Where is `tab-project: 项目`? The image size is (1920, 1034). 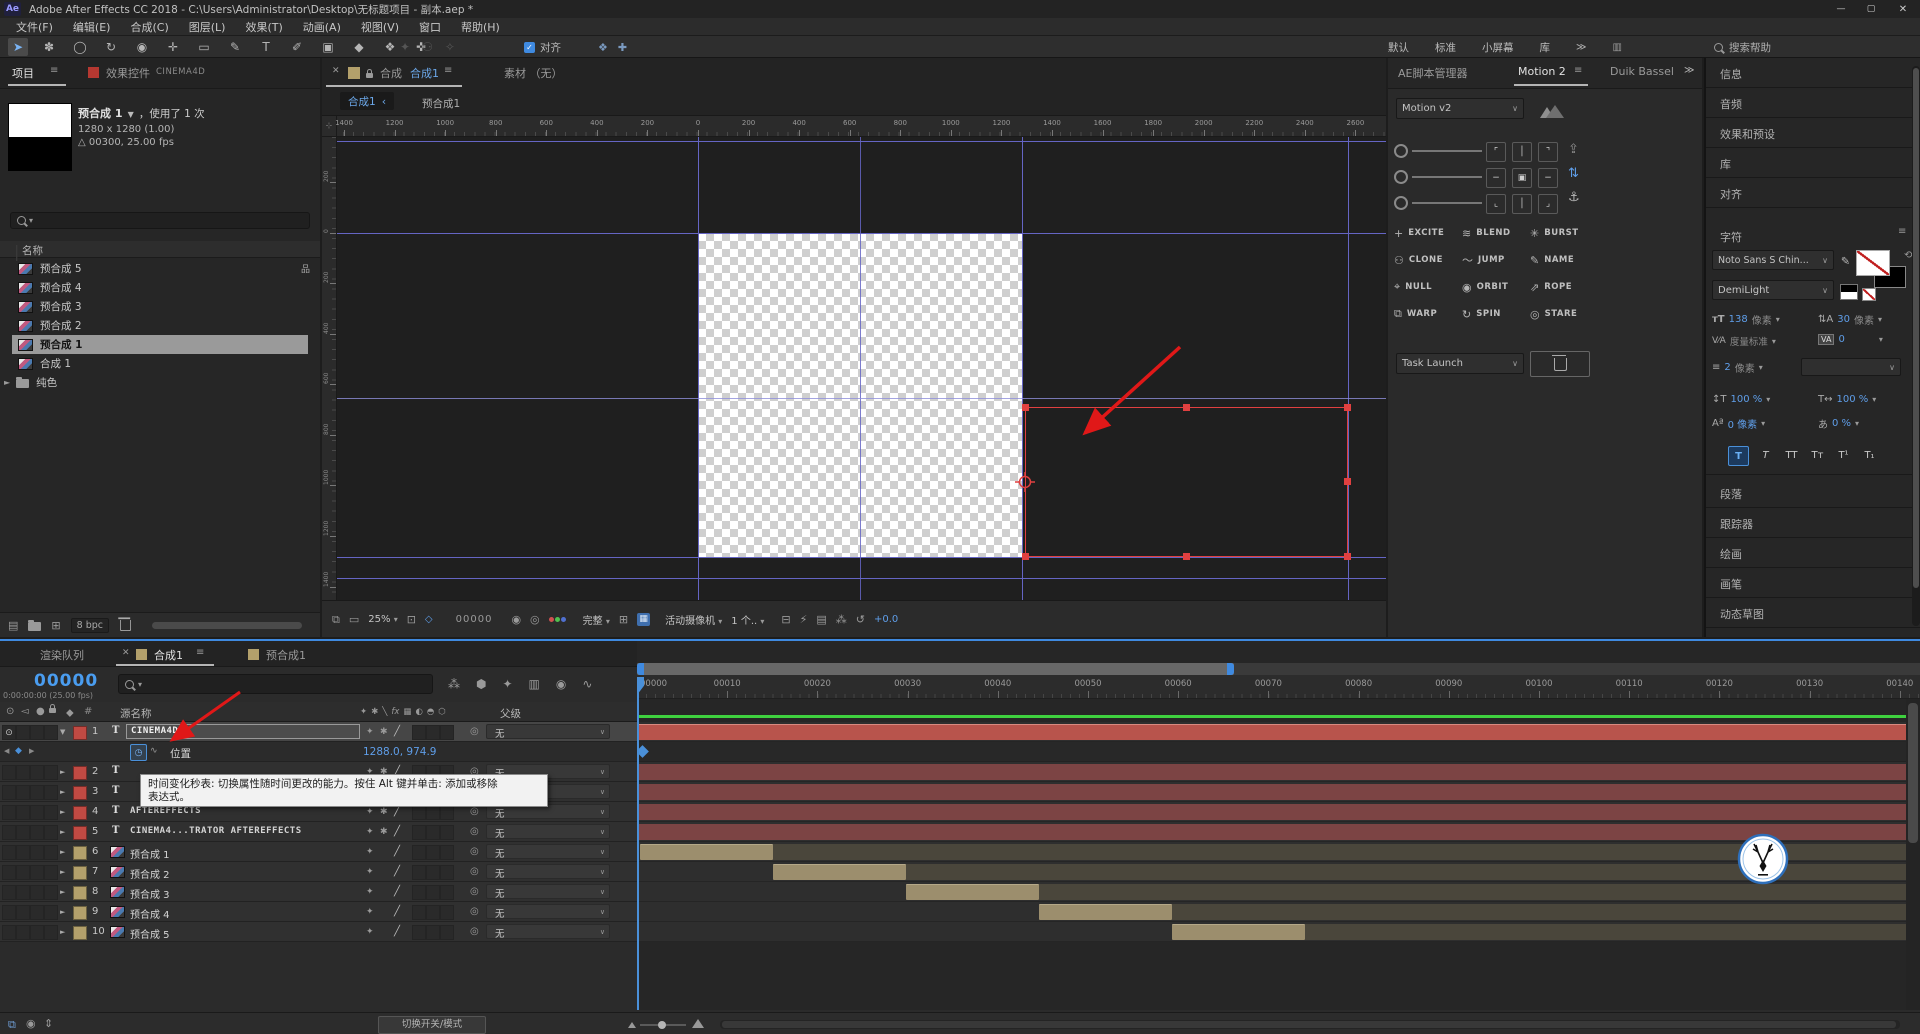 tab-project: 项目 is located at coordinates (23, 73).